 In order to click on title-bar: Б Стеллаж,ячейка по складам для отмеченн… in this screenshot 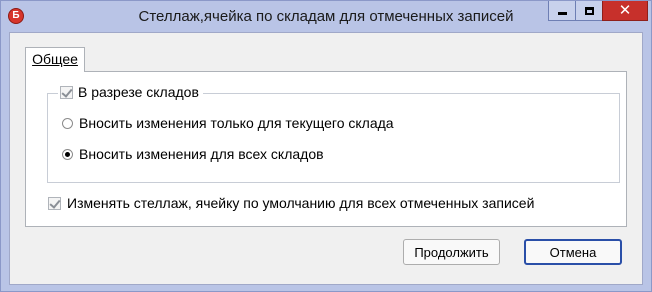, I will do `click(326, 16)`.